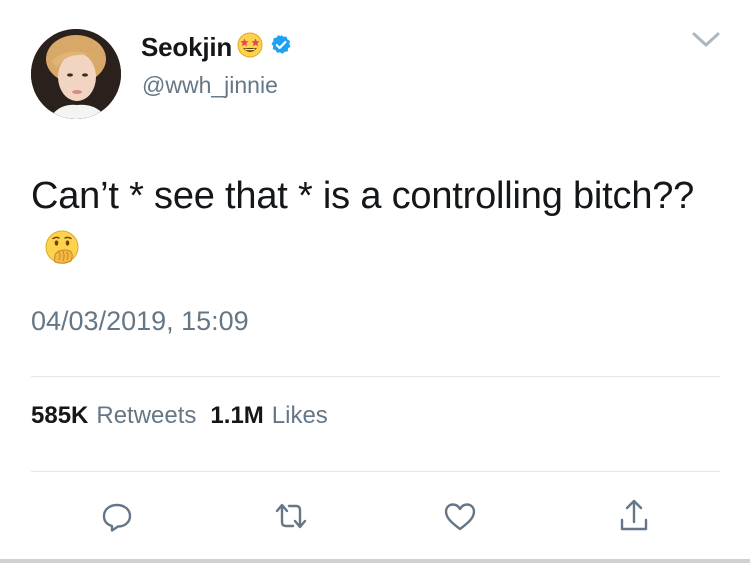  Describe the element at coordinates (706, 40) in the screenshot. I see `chevron-down-icon` at that location.